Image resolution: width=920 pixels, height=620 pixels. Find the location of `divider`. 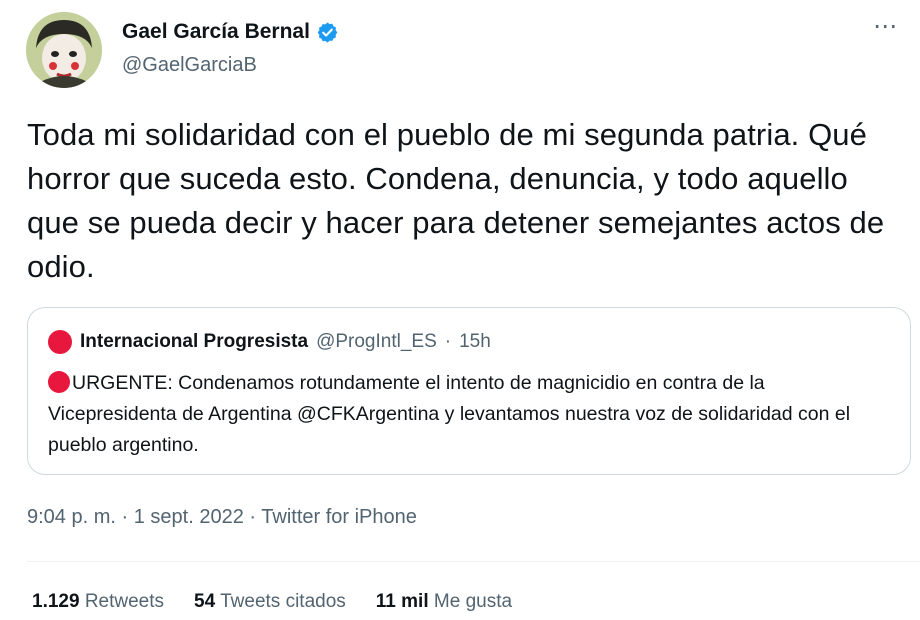

divider is located at coordinates (473, 561).